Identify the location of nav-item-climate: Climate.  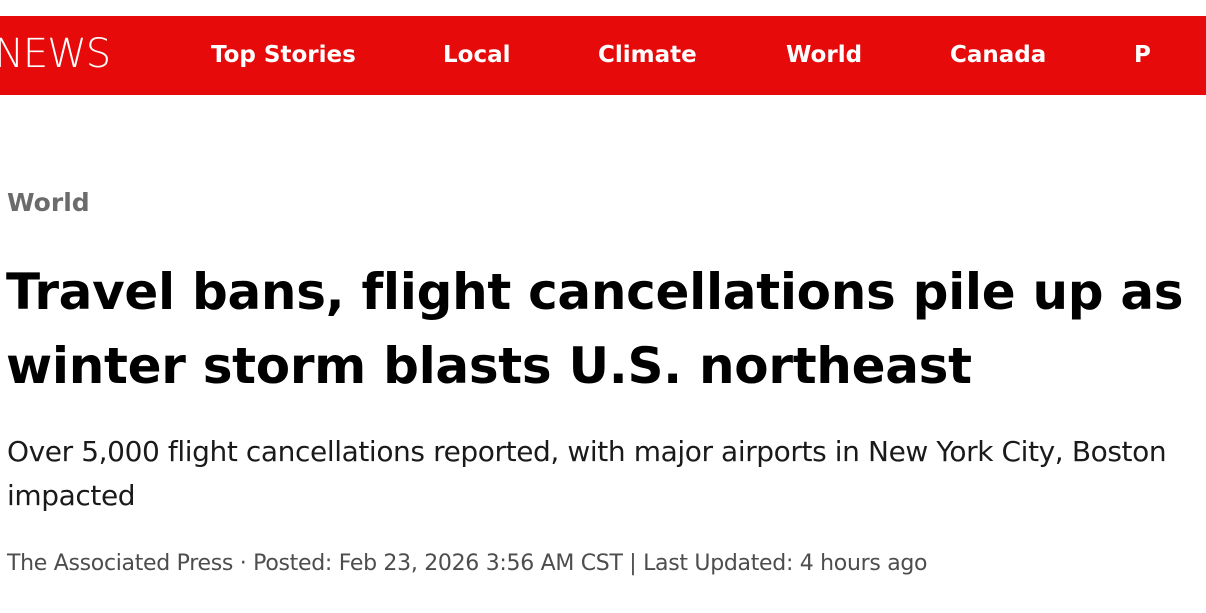
(647, 55).